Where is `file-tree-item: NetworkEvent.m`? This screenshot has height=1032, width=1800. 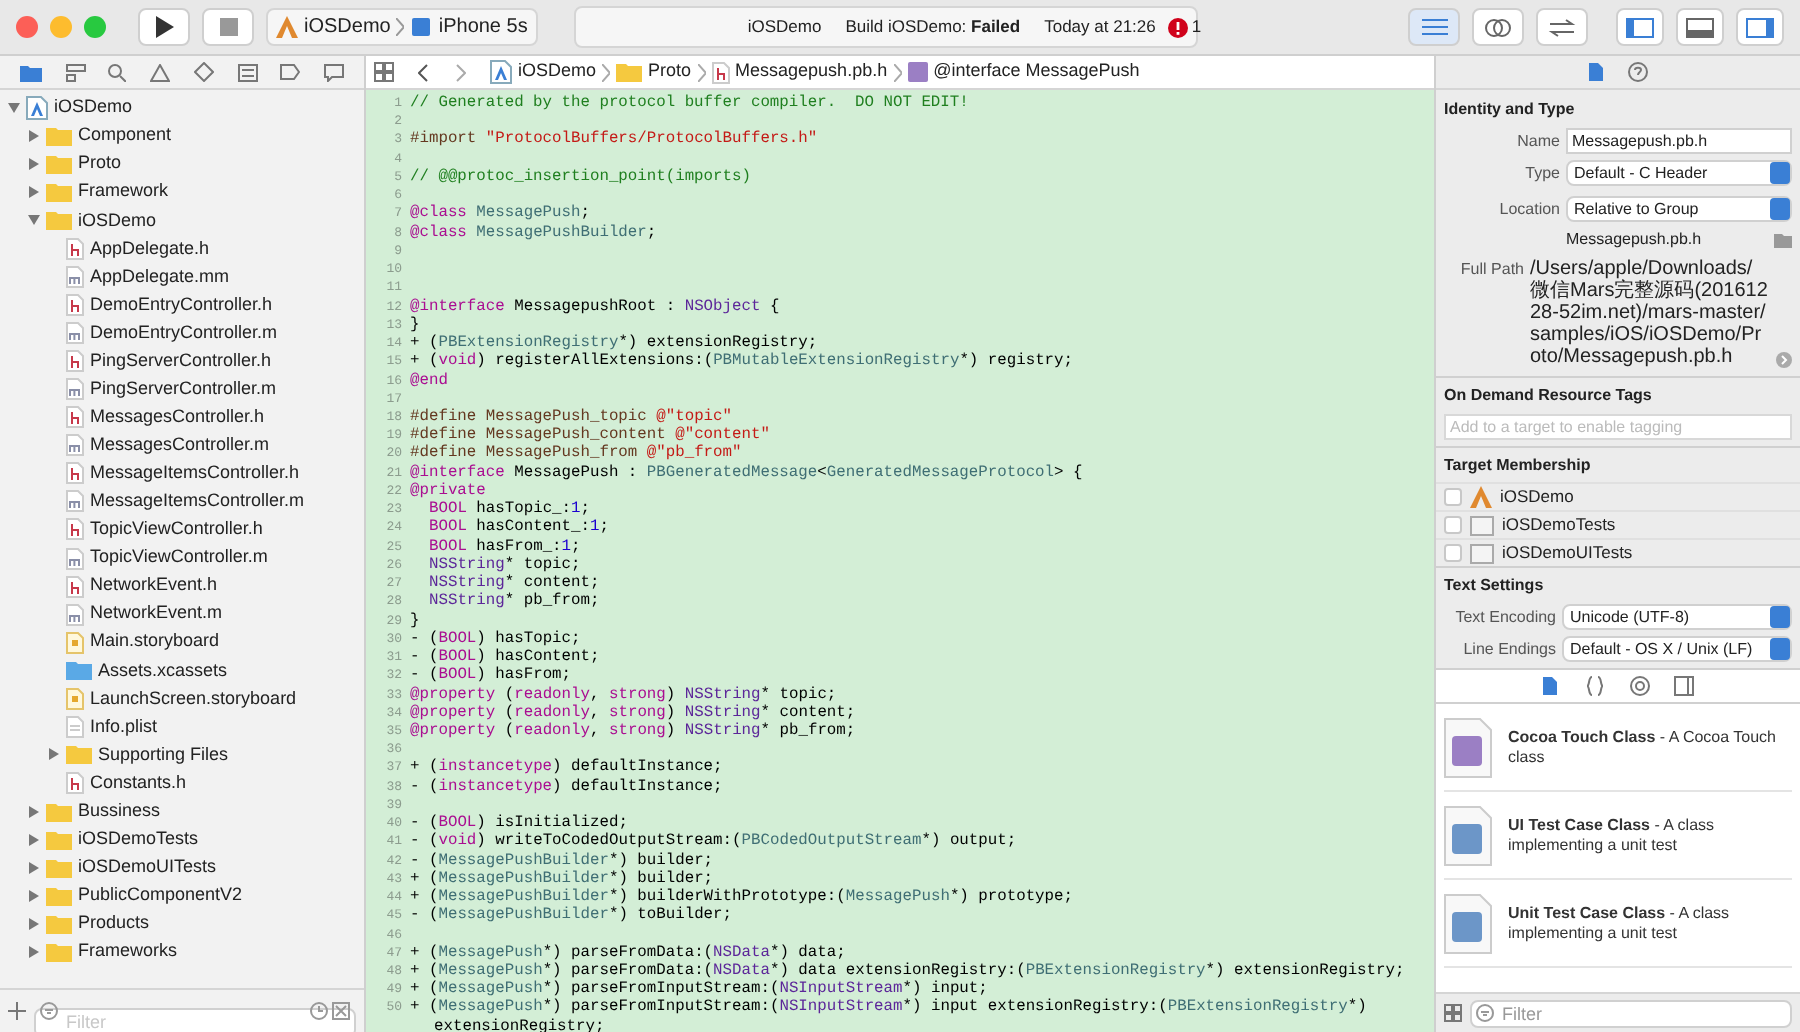
file-tree-item: NetworkEvent.m is located at coordinates (156, 614).